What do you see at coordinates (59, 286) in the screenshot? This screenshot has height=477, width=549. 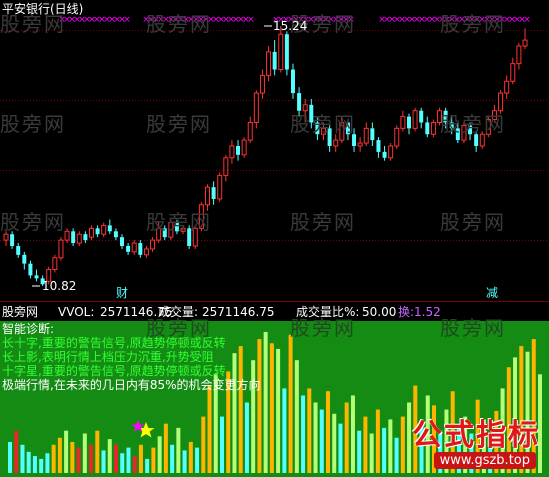 I see `low-price-label: 10.82` at bounding box center [59, 286].